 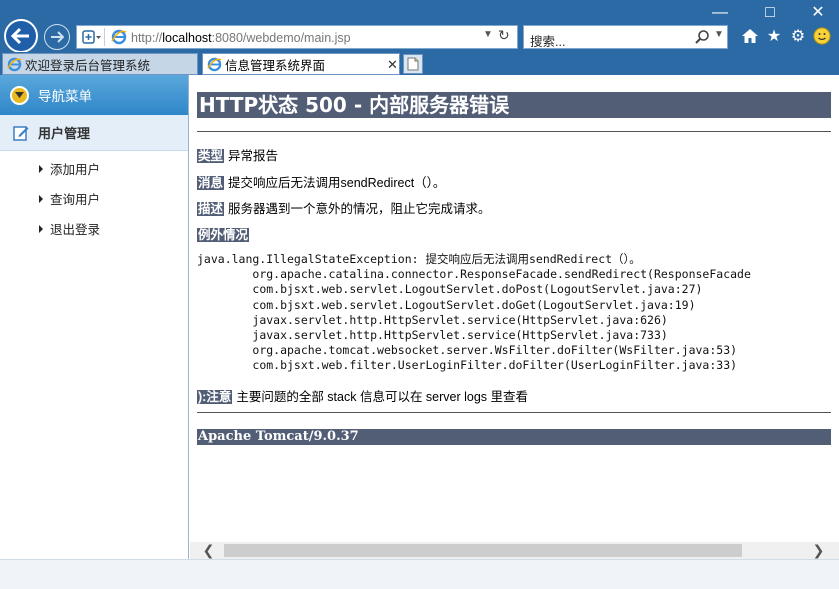 I want to click on home-icon, so click(x=750, y=36).